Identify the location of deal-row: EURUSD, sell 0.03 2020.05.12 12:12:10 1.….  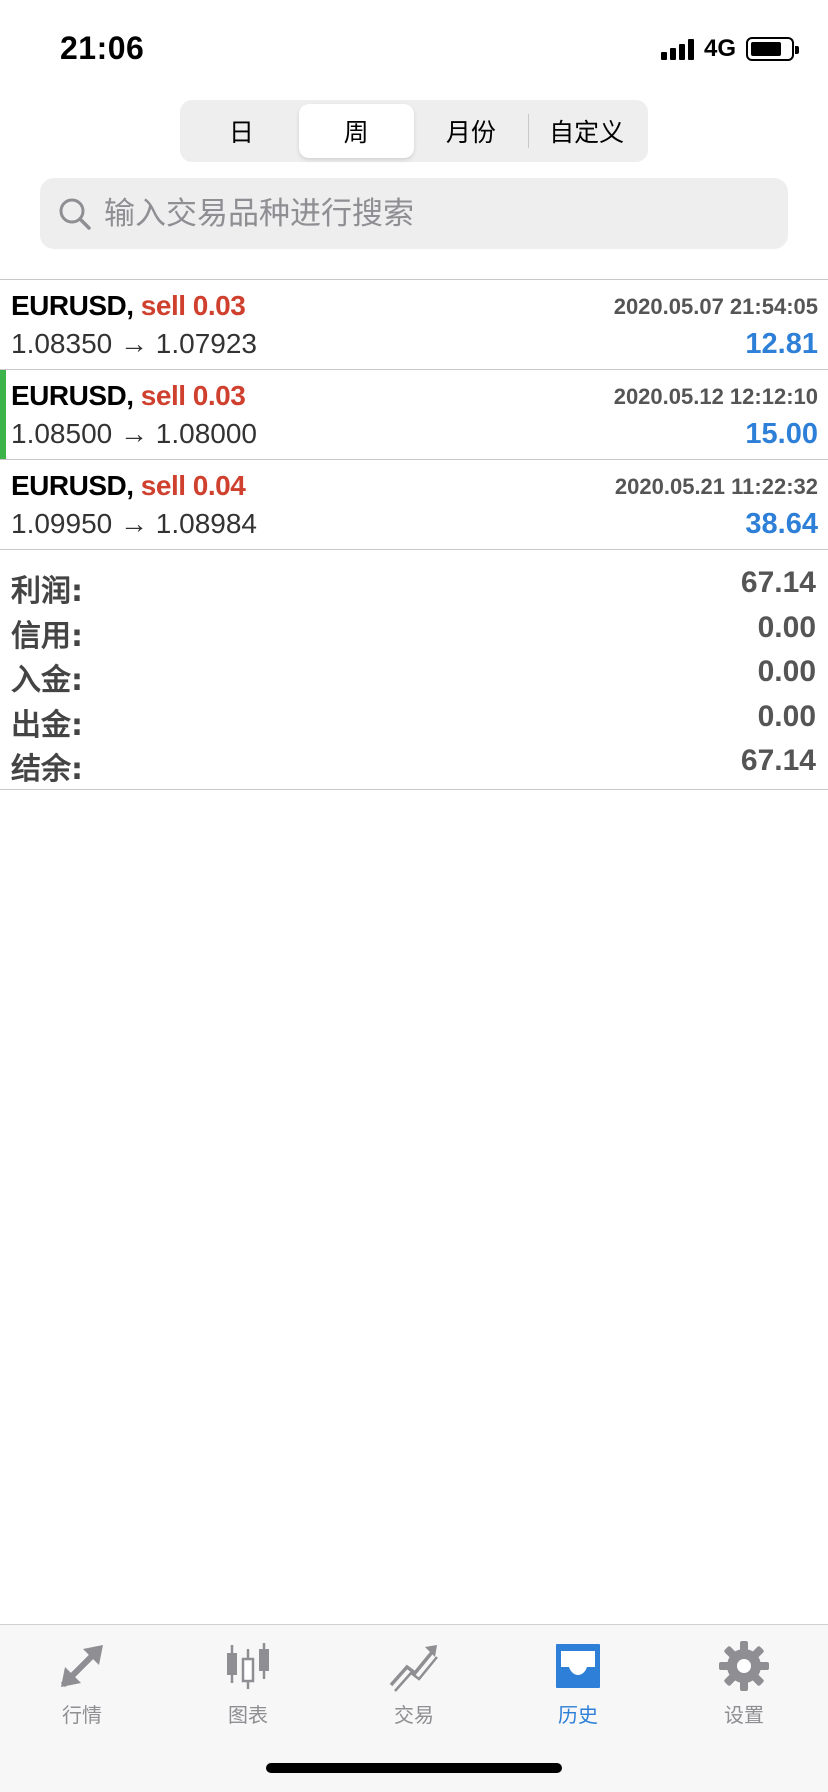
(414, 415).